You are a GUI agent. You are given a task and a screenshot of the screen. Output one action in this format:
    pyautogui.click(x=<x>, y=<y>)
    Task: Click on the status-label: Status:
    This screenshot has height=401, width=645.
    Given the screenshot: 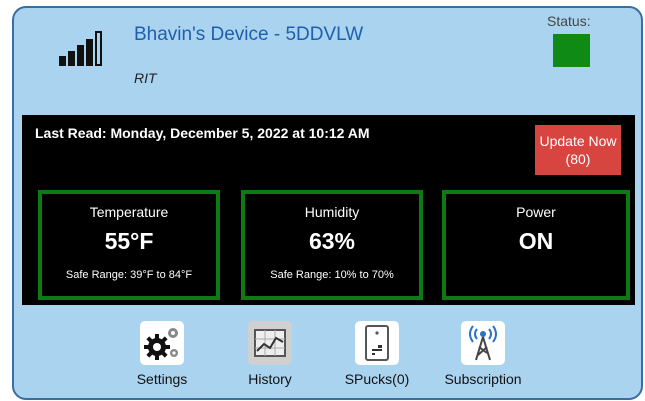 What is the action you would take?
    pyautogui.click(x=569, y=21)
    